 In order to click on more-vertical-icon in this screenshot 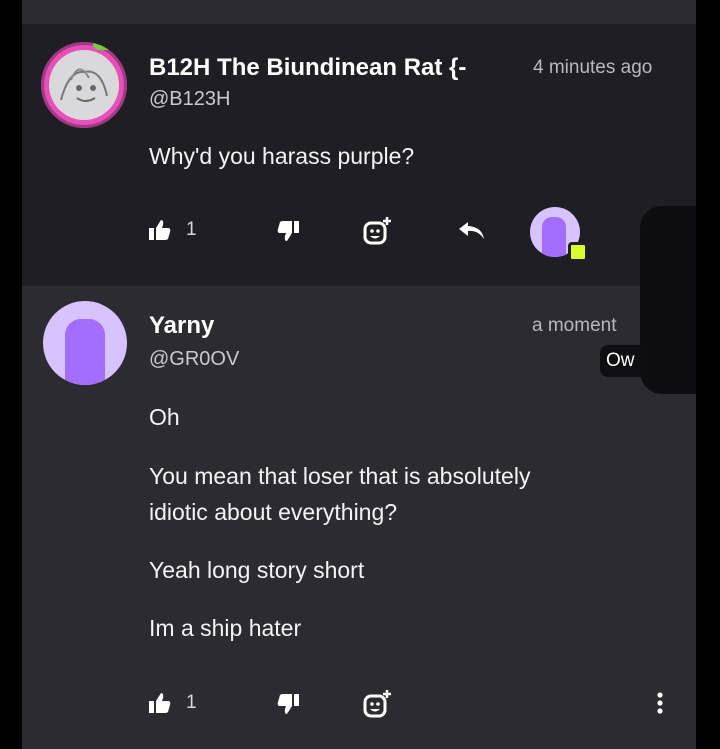, I will do `click(660, 705)`.